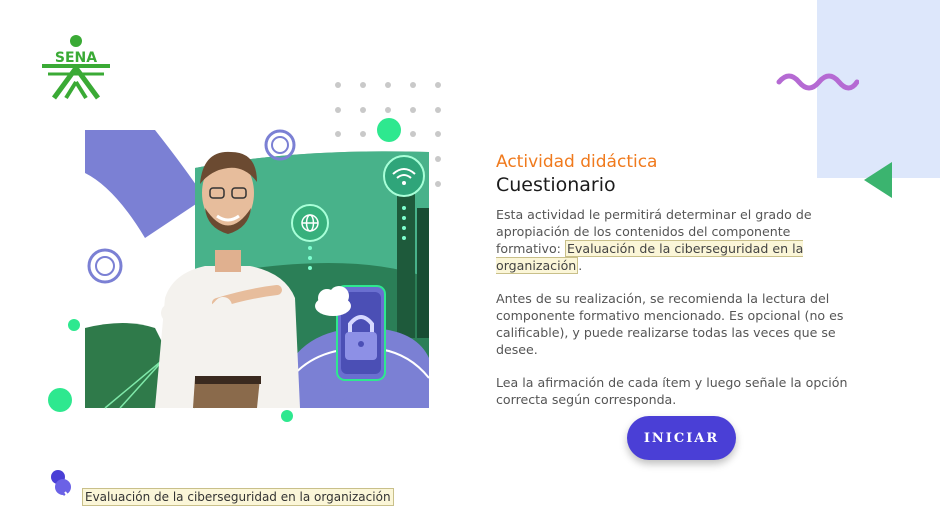 Image resolution: width=940 pixels, height=528 pixels. What do you see at coordinates (577, 162) in the screenshot?
I see `activity-subtitle: Actividad didáctica` at bounding box center [577, 162].